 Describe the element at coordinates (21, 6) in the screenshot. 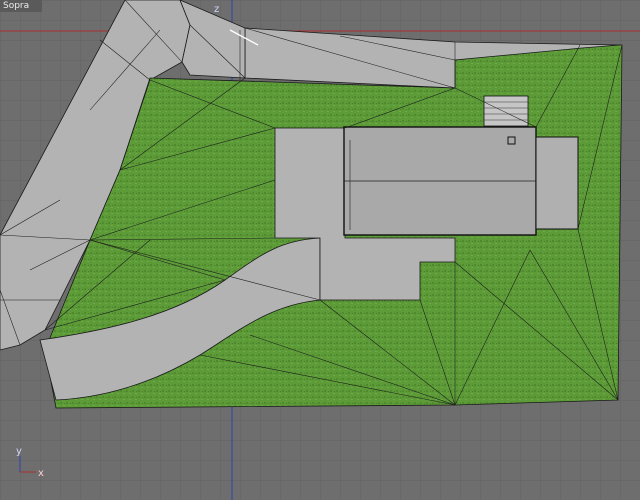

I see `view-name-label: Sopra` at that location.